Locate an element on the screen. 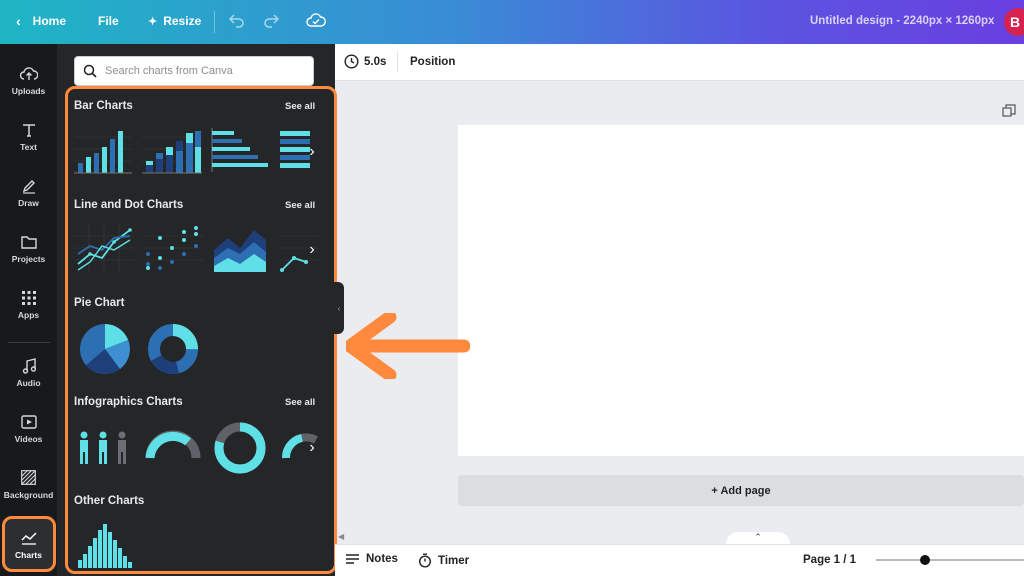 The width and height of the screenshot is (1024, 576). chart-line-icon is located at coordinates (29, 538).